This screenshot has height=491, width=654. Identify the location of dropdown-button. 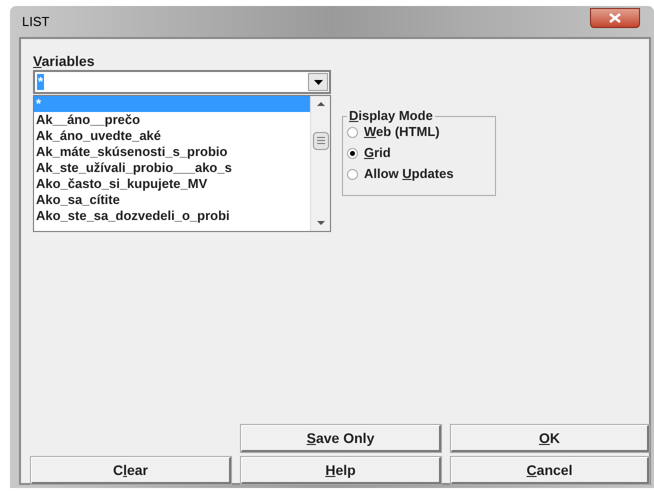
(318, 82).